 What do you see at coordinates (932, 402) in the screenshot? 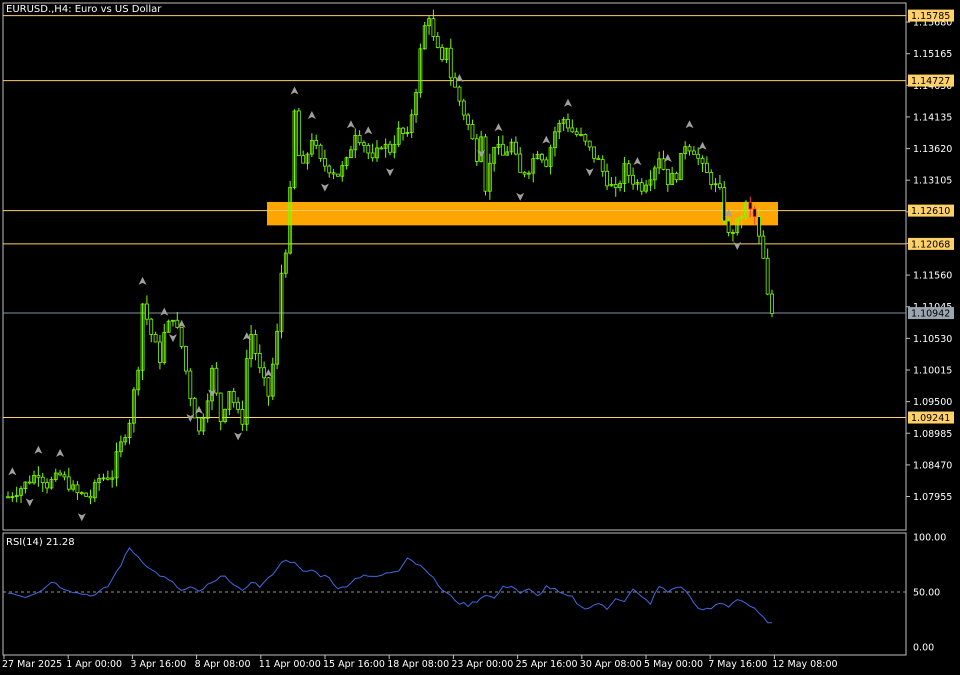
I see `y-tick-label: 1.09500` at bounding box center [932, 402].